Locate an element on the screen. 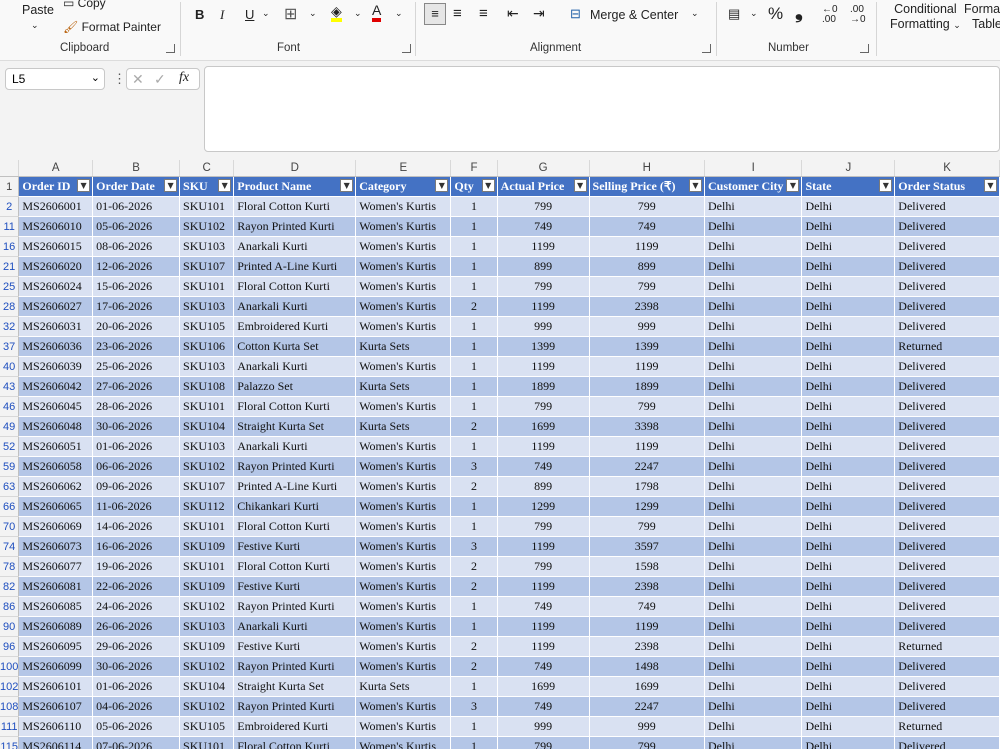  cell-selling: 1798 is located at coordinates (647, 486).